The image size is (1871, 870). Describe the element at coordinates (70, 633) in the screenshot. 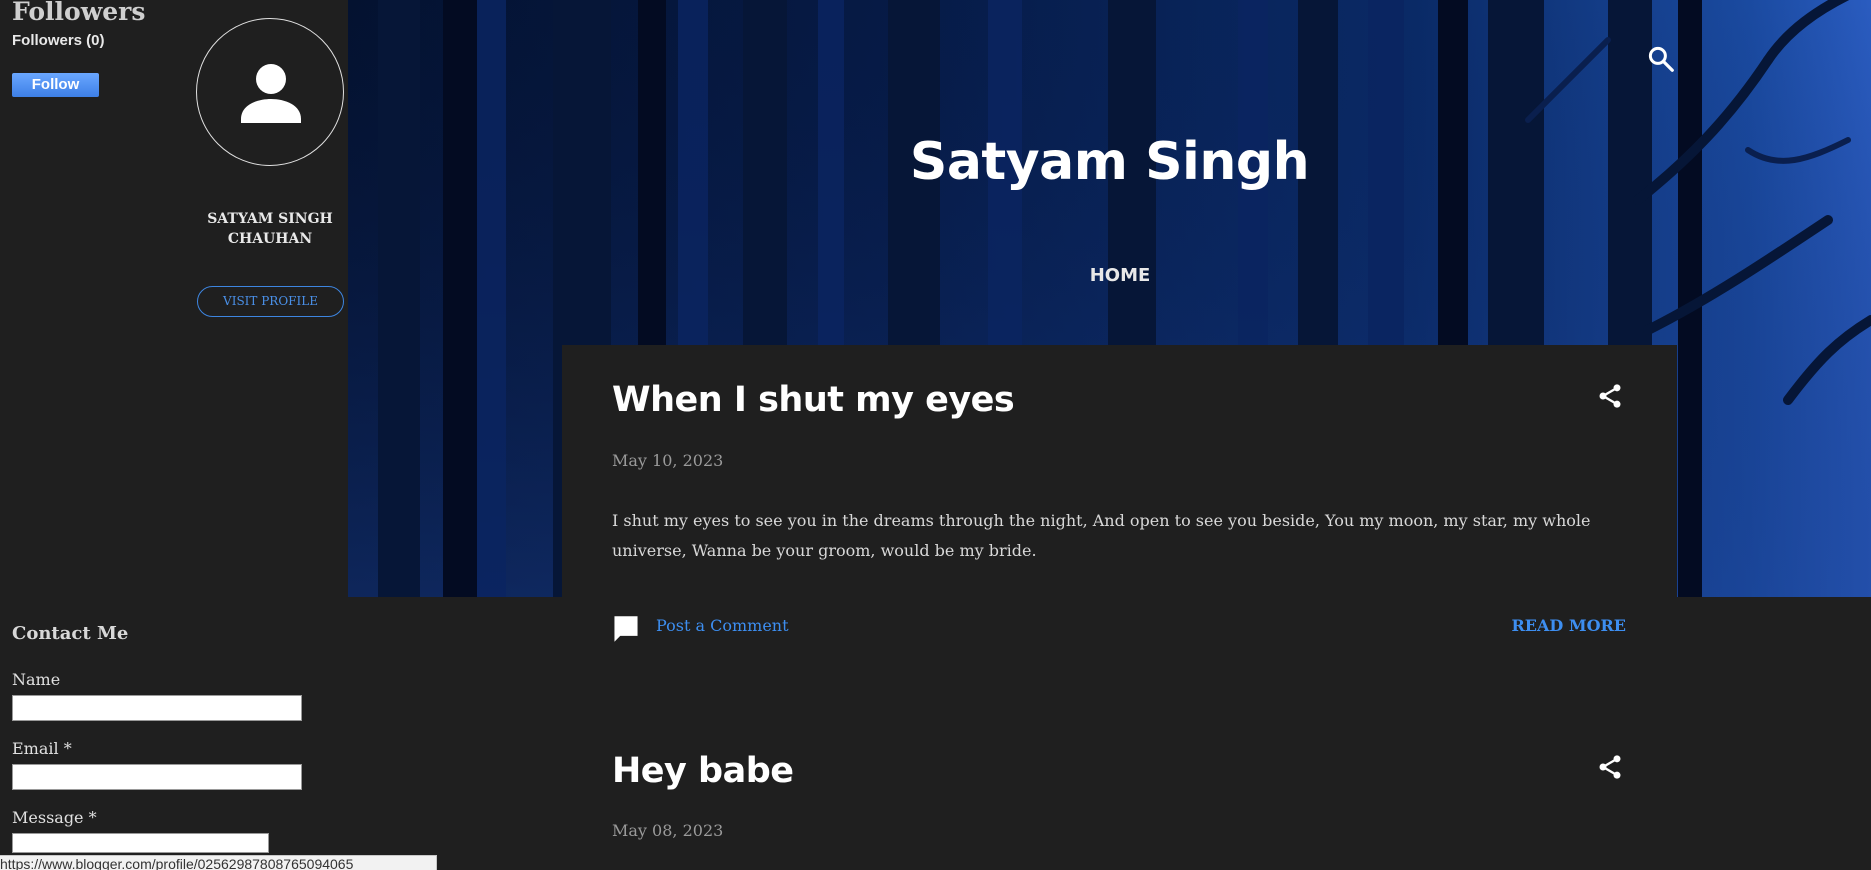

I see `contact-form-heading: Contact Me` at that location.